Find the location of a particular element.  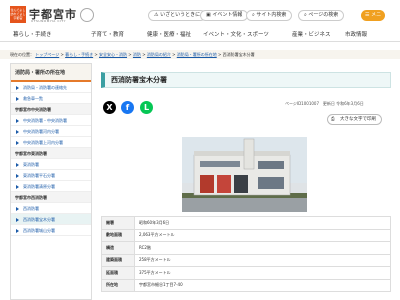

line-share-icon: L is located at coordinates (146, 107).